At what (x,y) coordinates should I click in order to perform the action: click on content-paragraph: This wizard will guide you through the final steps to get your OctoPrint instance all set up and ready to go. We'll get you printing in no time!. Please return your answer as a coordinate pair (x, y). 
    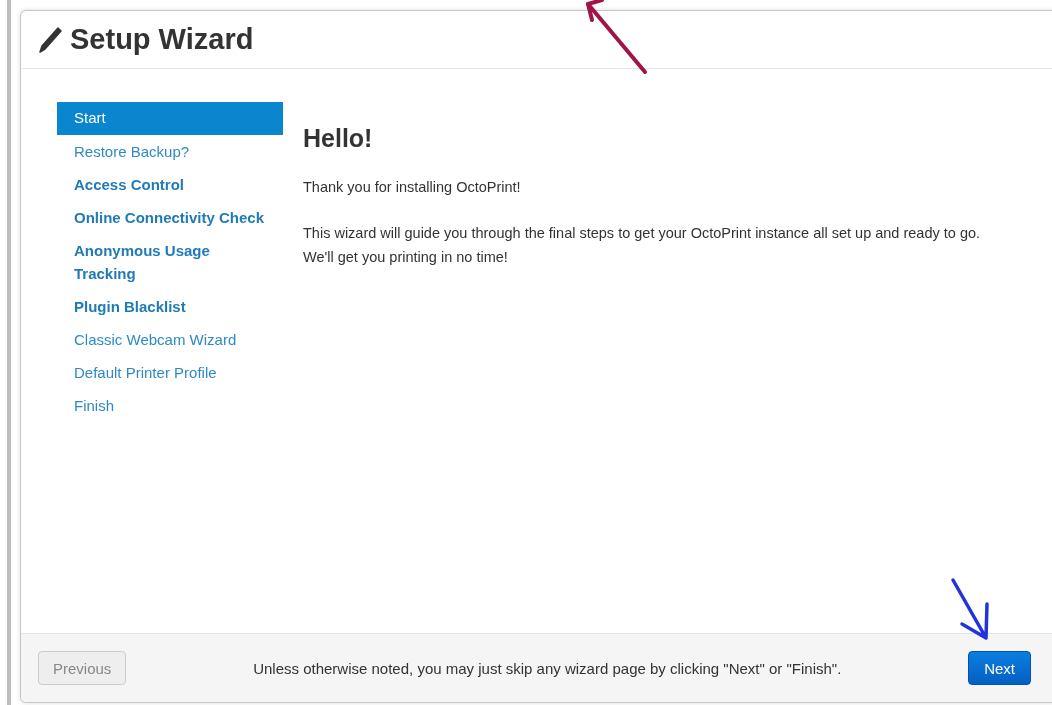
    Looking at the image, I should click on (642, 245).